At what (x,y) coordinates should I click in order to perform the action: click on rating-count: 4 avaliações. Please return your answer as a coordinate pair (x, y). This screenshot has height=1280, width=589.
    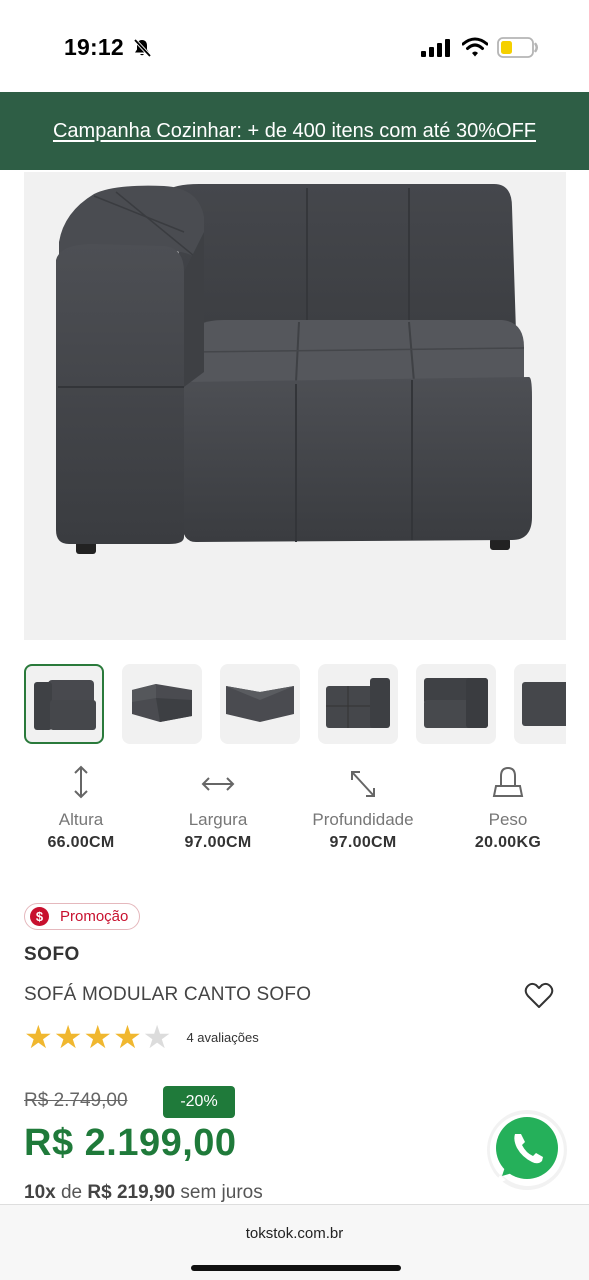
    Looking at the image, I should click on (222, 1037).